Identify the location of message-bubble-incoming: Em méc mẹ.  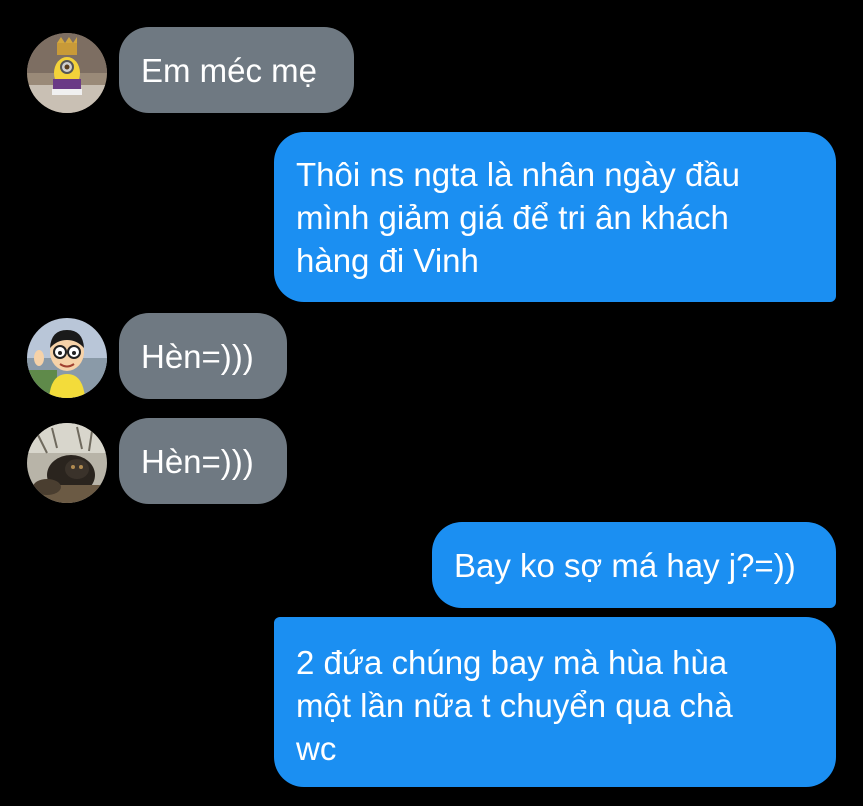
(236, 70).